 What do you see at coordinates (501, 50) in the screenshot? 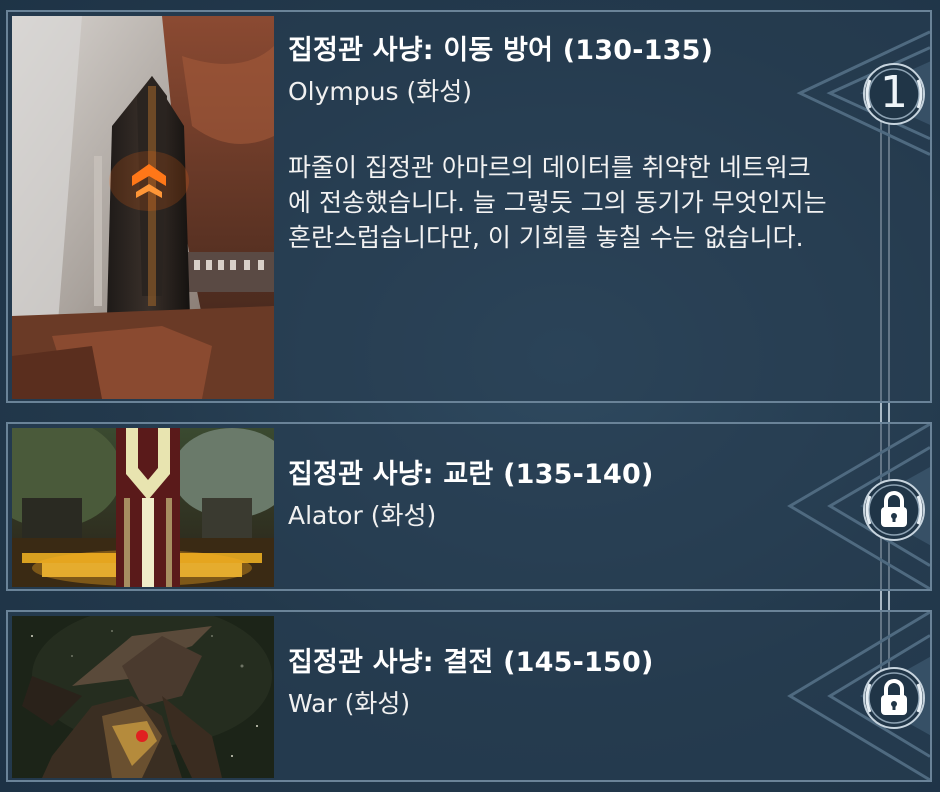
I see `mission-title: 집정관 사냥: 이동 방어 (130-135)` at bounding box center [501, 50].